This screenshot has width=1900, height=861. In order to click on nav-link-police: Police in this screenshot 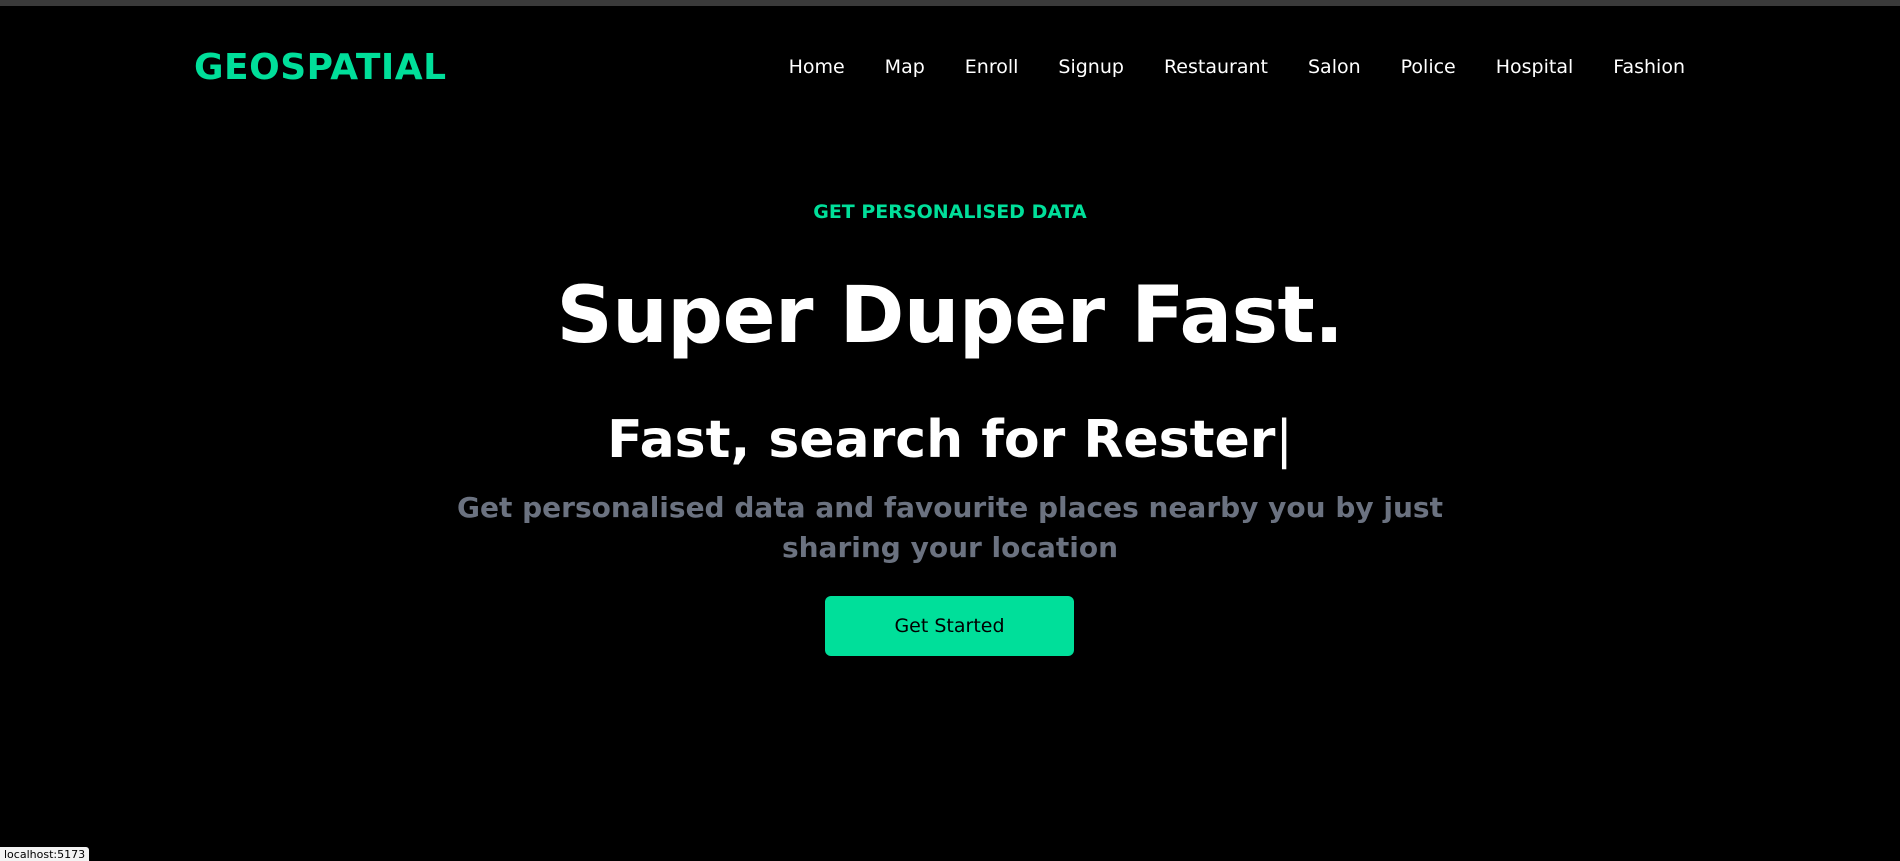, I will do `click(1428, 67)`.